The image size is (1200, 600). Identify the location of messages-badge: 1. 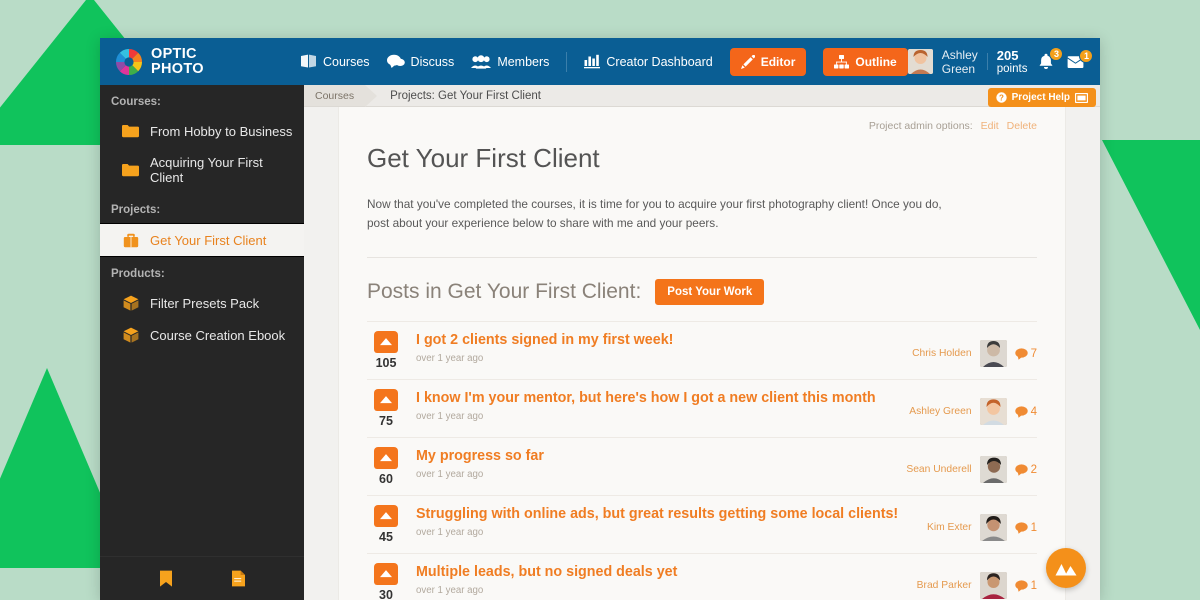
(1086, 55).